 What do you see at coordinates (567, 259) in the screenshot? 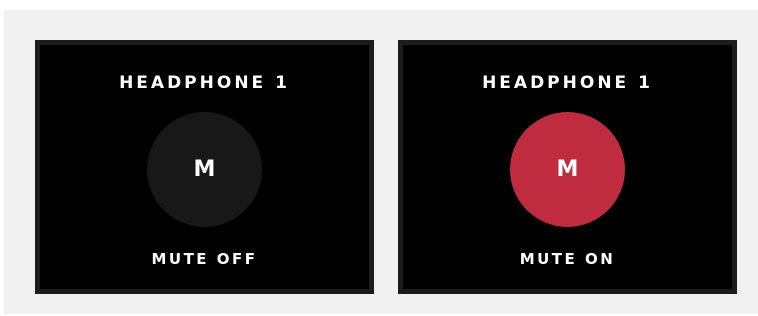
I see `mute-status-text: MUTE ON` at bounding box center [567, 259].